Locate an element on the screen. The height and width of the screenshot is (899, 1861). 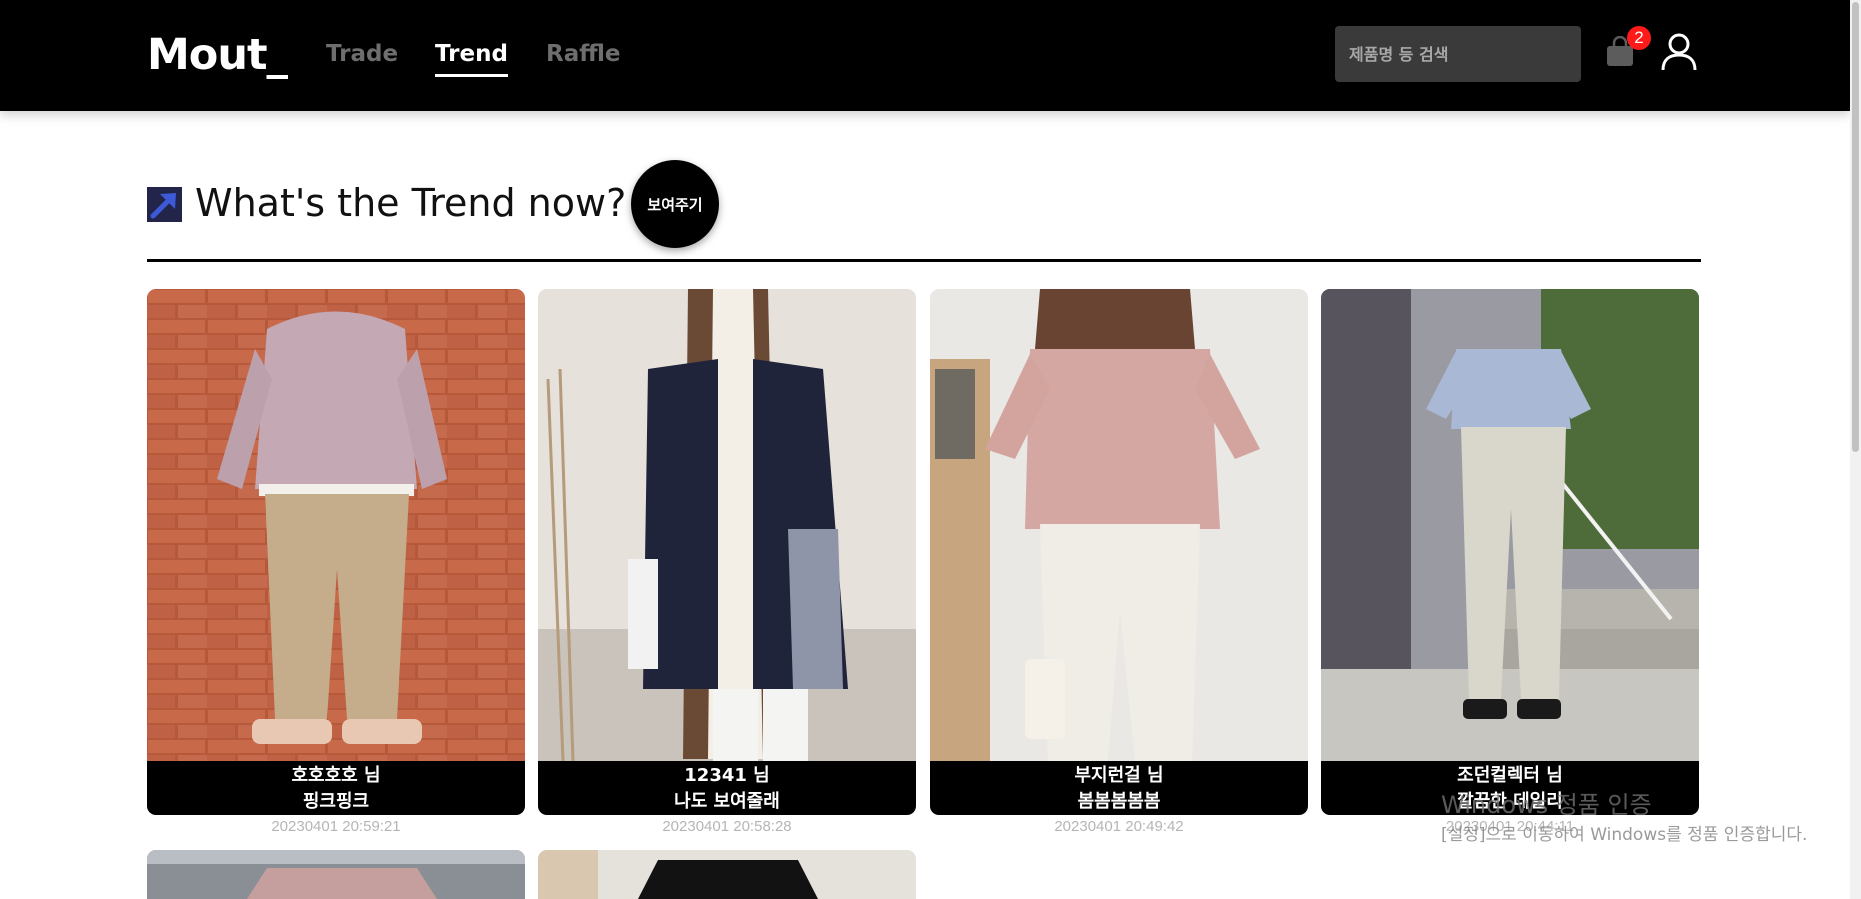
vertical-scrollbar is located at coordinates (1855, 449).